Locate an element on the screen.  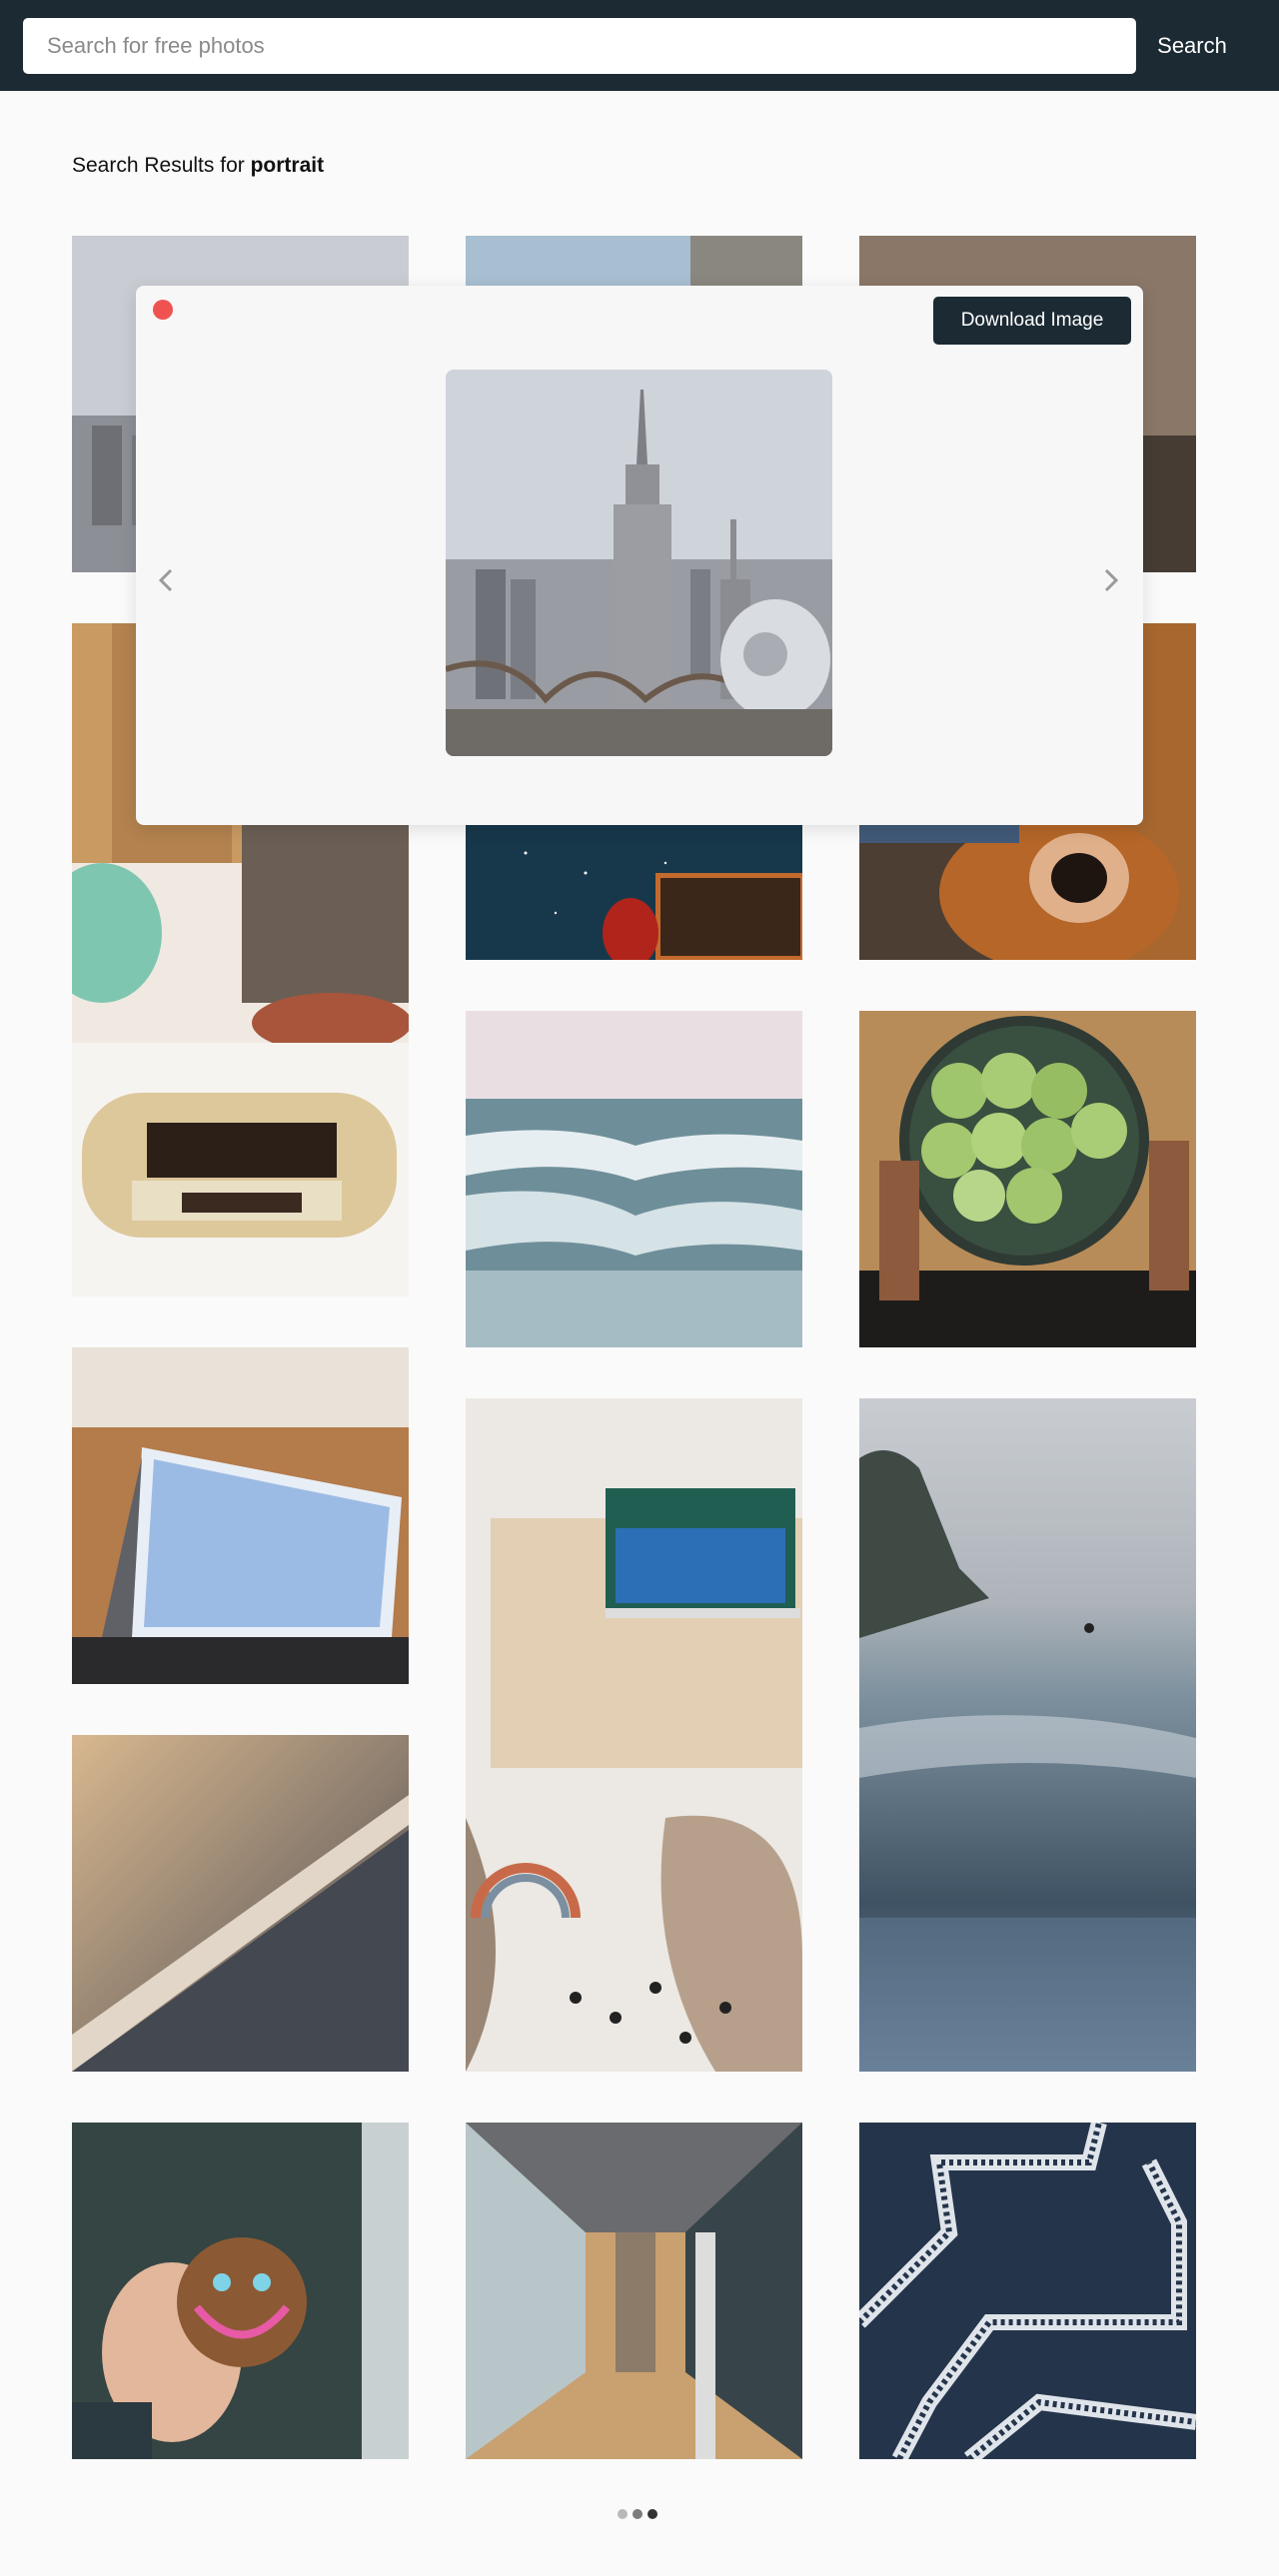
photo-laptop is located at coordinates (240, 1516).